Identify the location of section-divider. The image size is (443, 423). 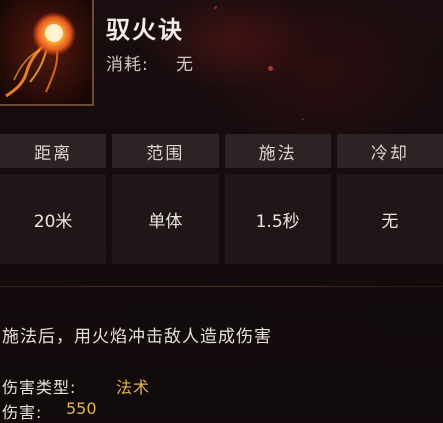
(221, 286).